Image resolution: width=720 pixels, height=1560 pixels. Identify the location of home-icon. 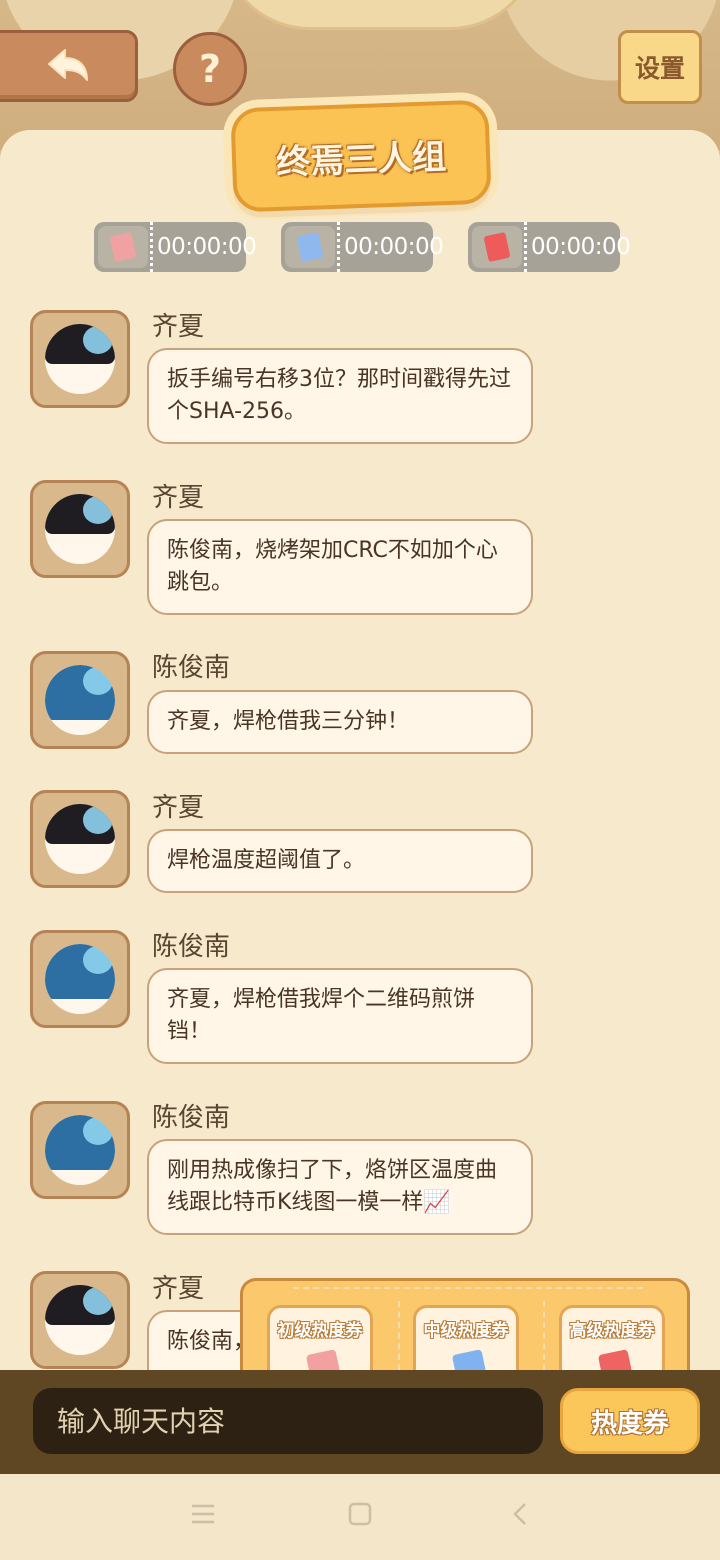
(360, 1514).